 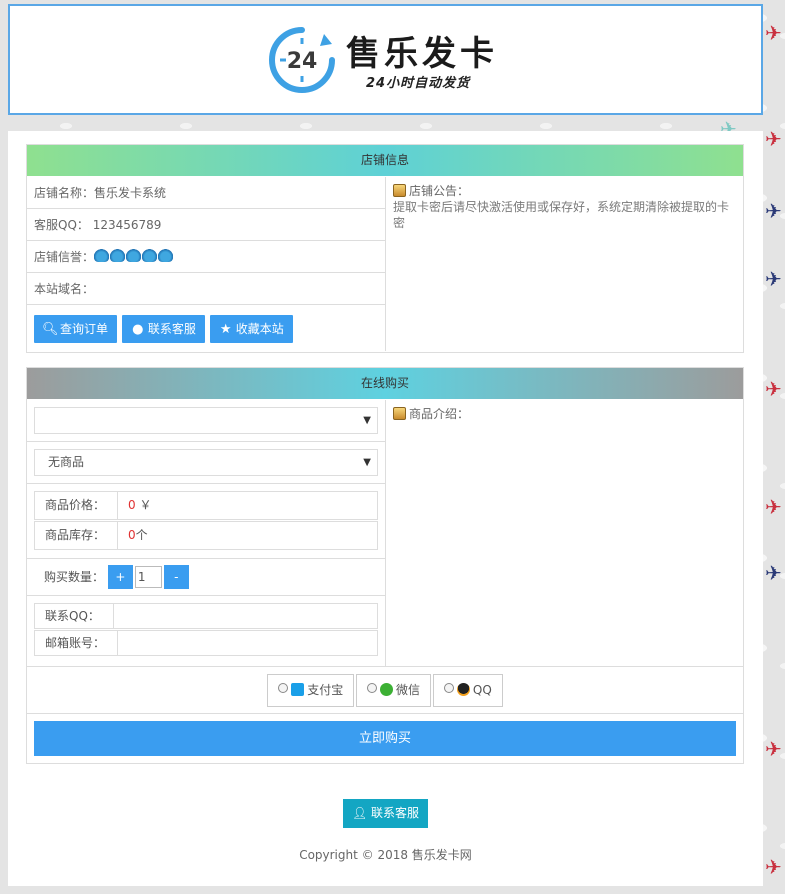 I want to click on email-label: 邮箱账号：, so click(x=76, y=643).